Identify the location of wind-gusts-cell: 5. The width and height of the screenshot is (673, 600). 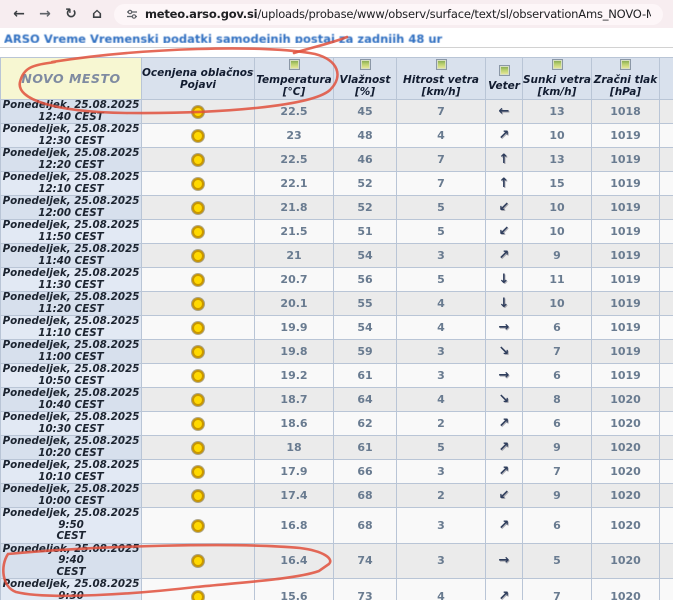
(557, 560).